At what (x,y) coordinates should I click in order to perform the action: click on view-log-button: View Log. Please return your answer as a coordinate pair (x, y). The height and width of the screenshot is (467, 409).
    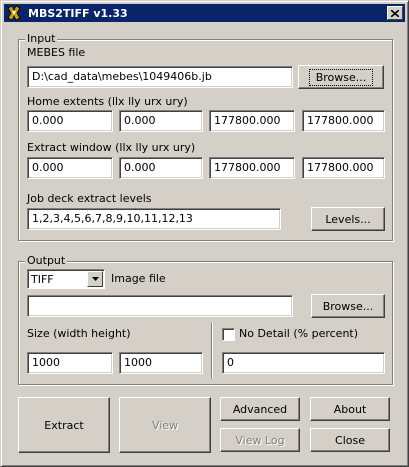
    Looking at the image, I should click on (260, 440).